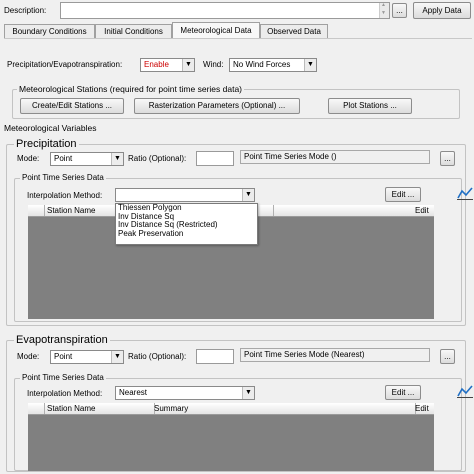 The width and height of the screenshot is (474, 474). What do you see at coordinates (442, 10) in the screenshot?
I see `apply-data-button: Apply Data` at bounding box center [442, 10].